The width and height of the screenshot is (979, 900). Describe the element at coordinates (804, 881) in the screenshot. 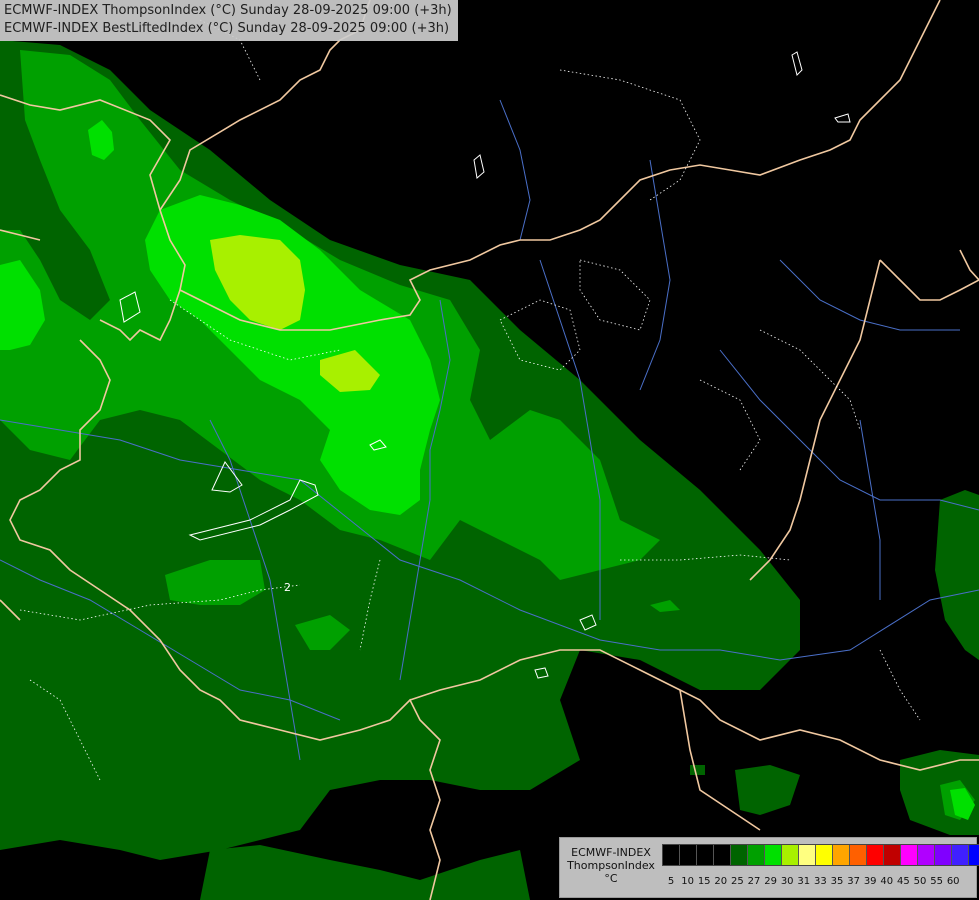

I see `legend-tick: 31` at that location.